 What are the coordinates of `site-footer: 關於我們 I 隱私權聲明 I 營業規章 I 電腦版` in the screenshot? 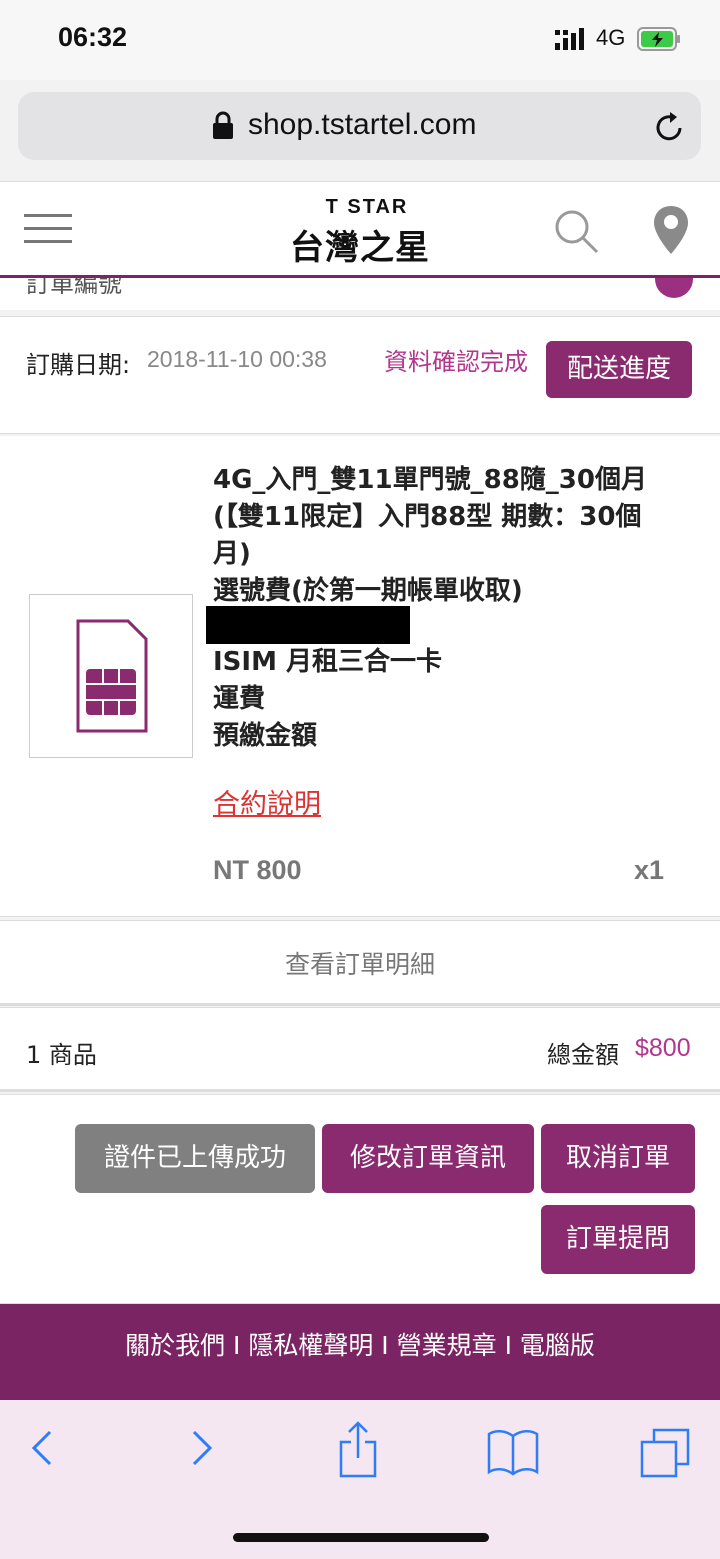 It's located at (360, 1352).